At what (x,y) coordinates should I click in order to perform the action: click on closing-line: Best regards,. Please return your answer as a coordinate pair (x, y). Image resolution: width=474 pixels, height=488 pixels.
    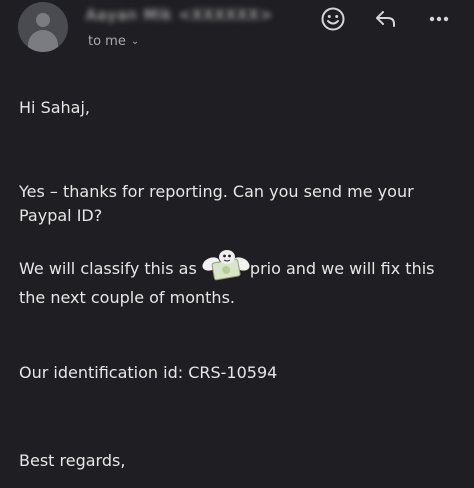
    Looking at the image, I should click on (72, 460).